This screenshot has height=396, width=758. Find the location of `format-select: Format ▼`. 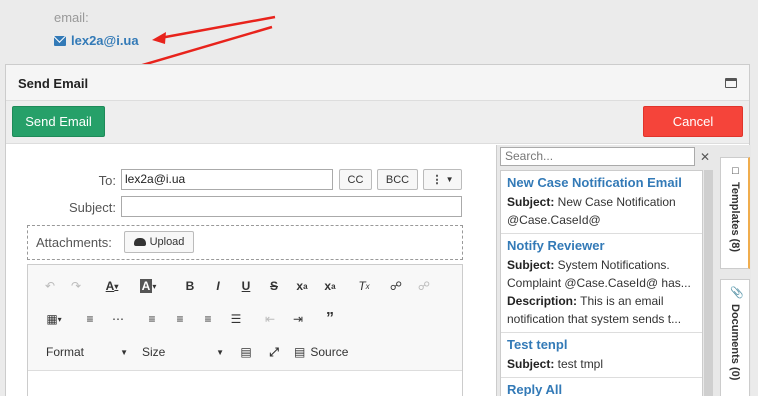

format-select: Format ▼ is located at coordinates (87, 352).